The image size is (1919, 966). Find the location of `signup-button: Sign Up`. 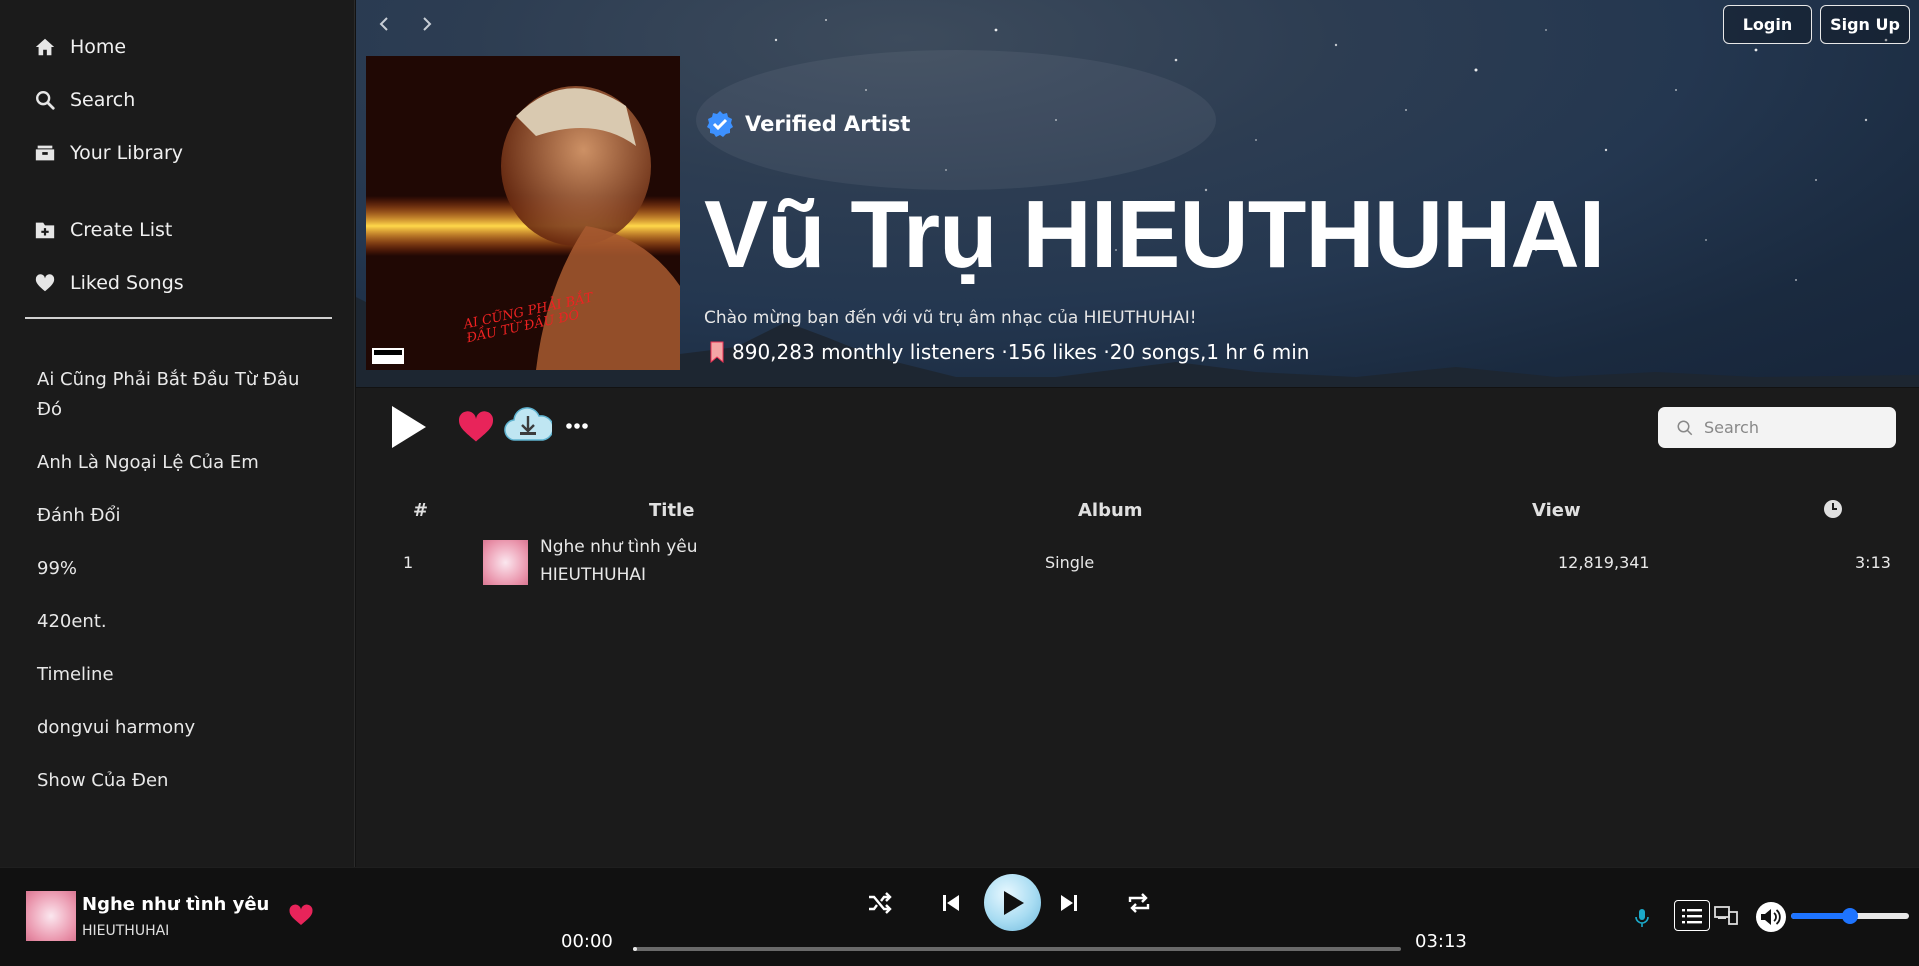

signup-button: Sign Up is located at coordinates (1865, 24).